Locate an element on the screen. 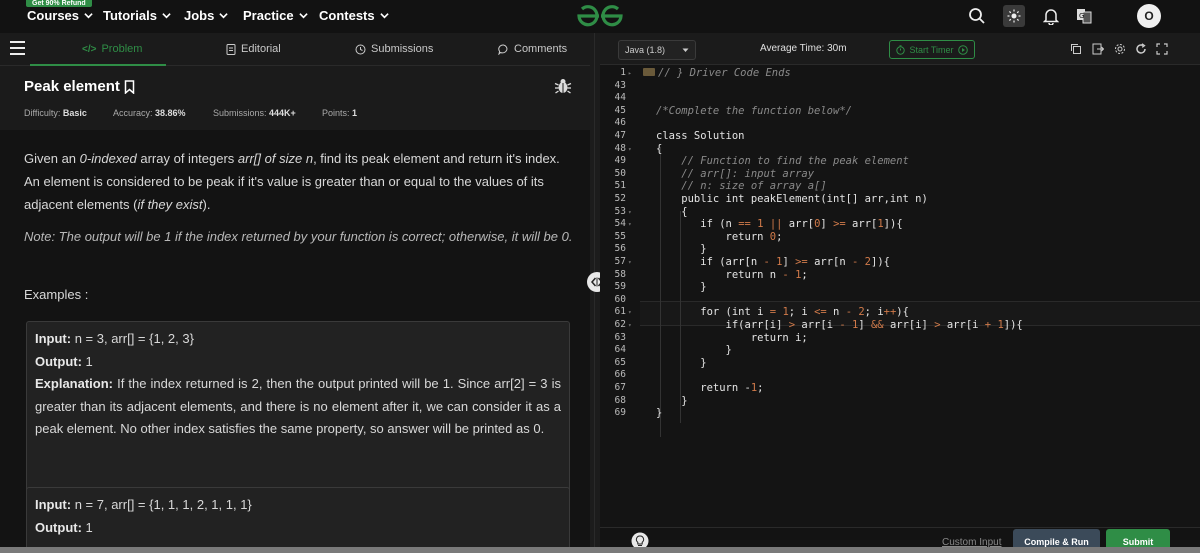  line-number: 47 is located at coordinates (620, 135).